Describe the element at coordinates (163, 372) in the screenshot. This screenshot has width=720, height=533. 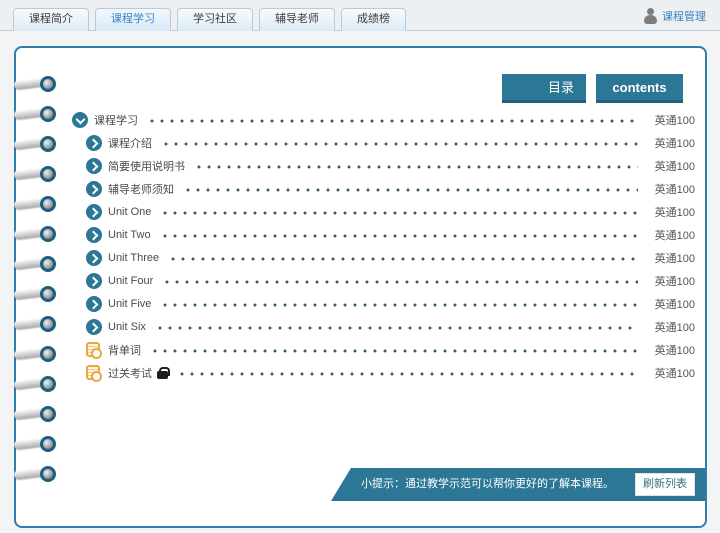
I see `lock-icon` at that location.